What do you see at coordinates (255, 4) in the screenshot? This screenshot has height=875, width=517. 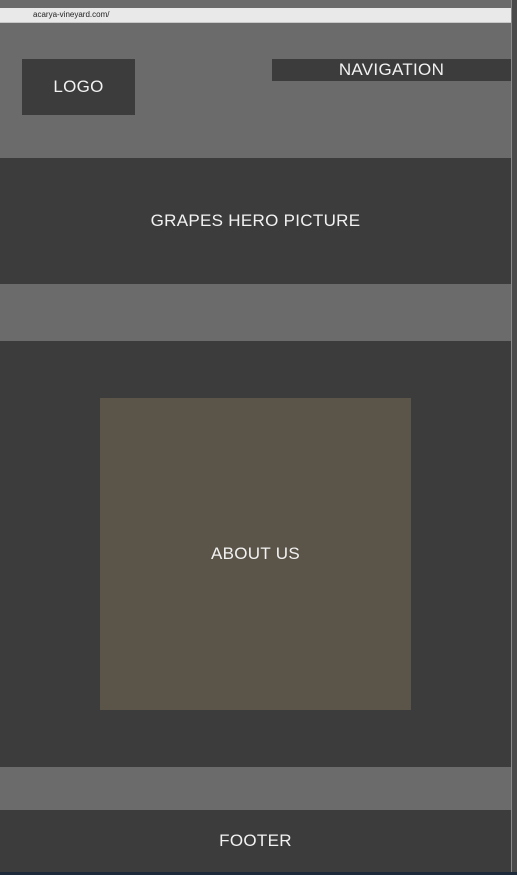 I see `top-strip` at bounding box center [255, 4].